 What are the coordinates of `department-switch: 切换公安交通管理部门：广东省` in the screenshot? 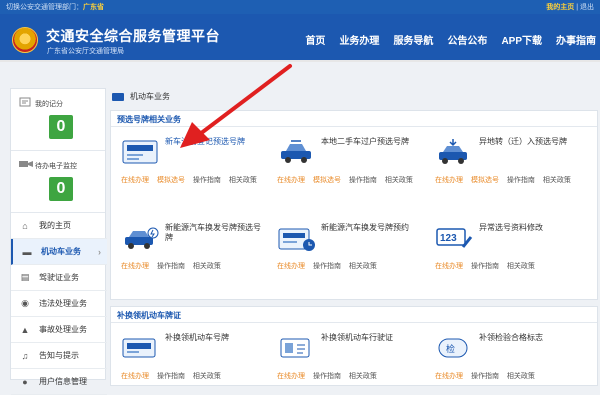 It's located at (55, 7).